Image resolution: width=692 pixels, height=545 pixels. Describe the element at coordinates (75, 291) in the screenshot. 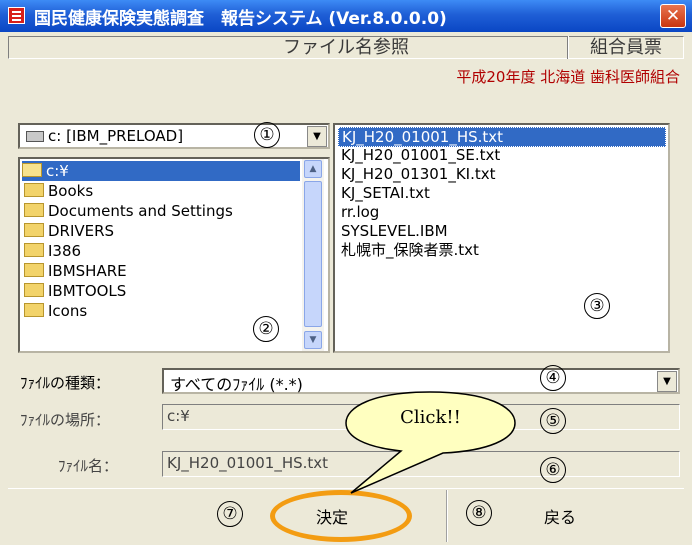

I see `directory-item: IBMTOOLS` at that location.